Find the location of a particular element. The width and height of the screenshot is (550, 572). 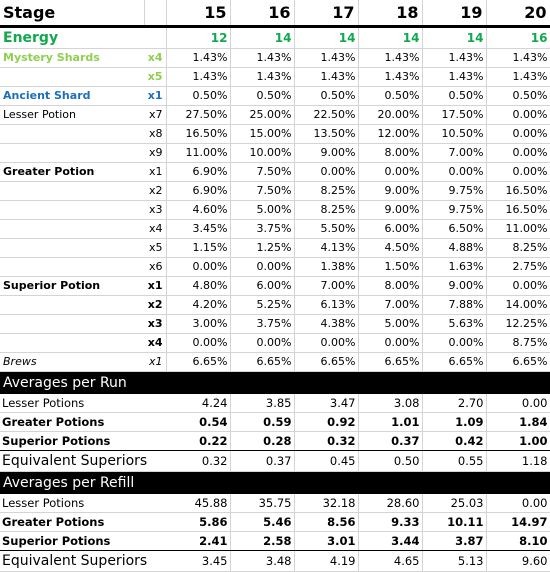

average-value-cell: 0.00 is located at coordinates (518, 403).